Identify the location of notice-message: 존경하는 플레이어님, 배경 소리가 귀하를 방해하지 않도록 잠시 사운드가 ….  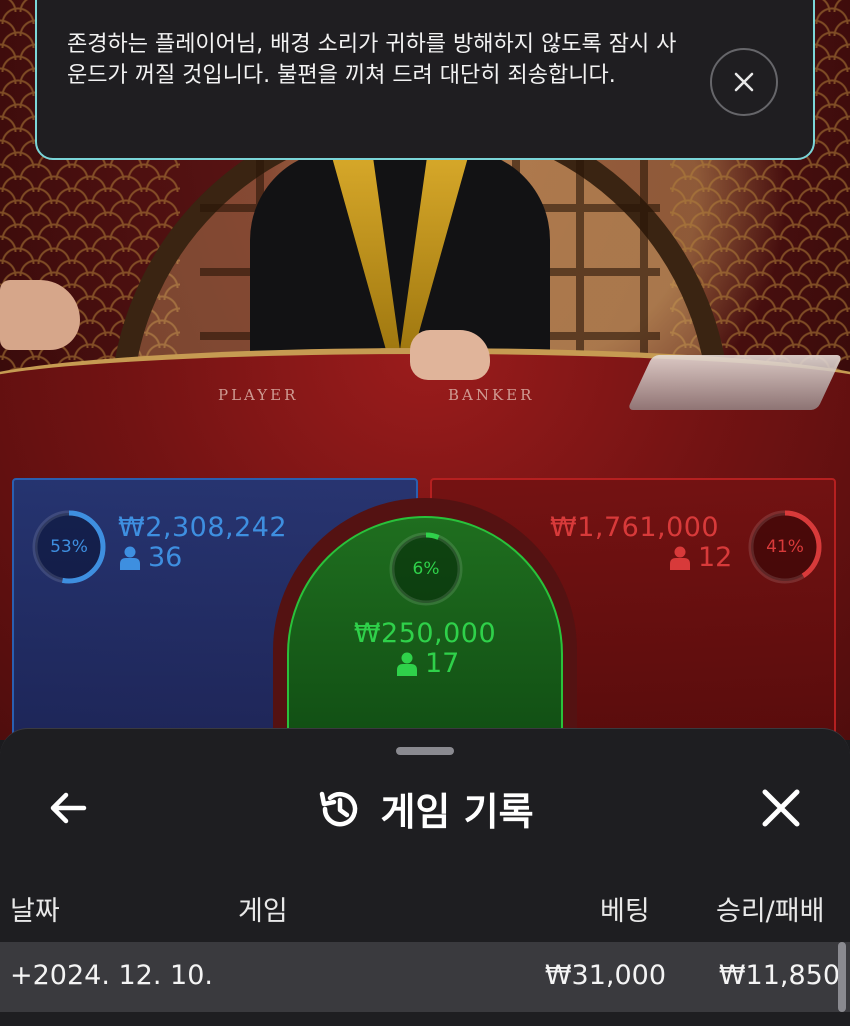
(372, 60).